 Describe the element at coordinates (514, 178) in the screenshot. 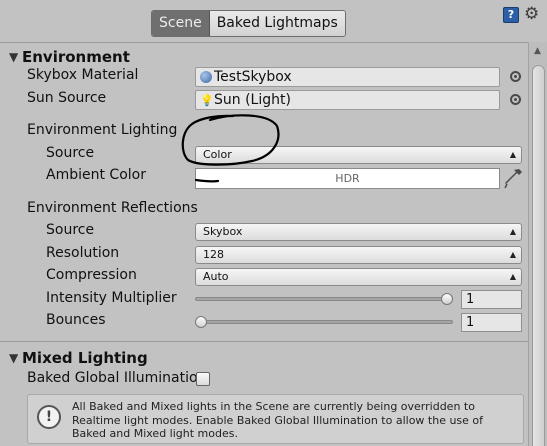

I see `eyedropper-icon` at that location.